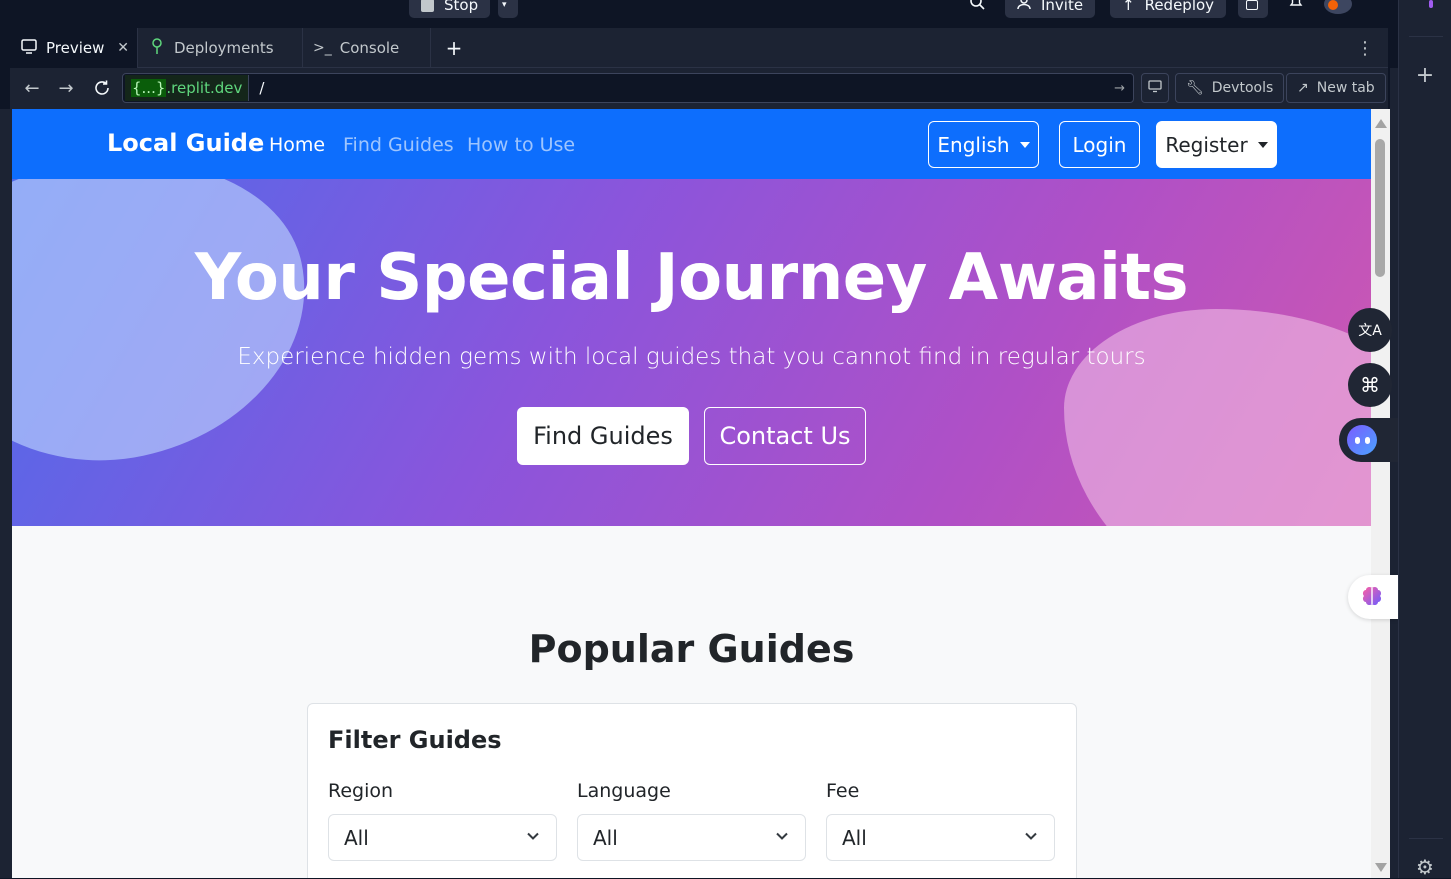 The width and height of the screenshot is (1451, 879). I want to click on contact-us-button: Contact Us, so click(785, 436).